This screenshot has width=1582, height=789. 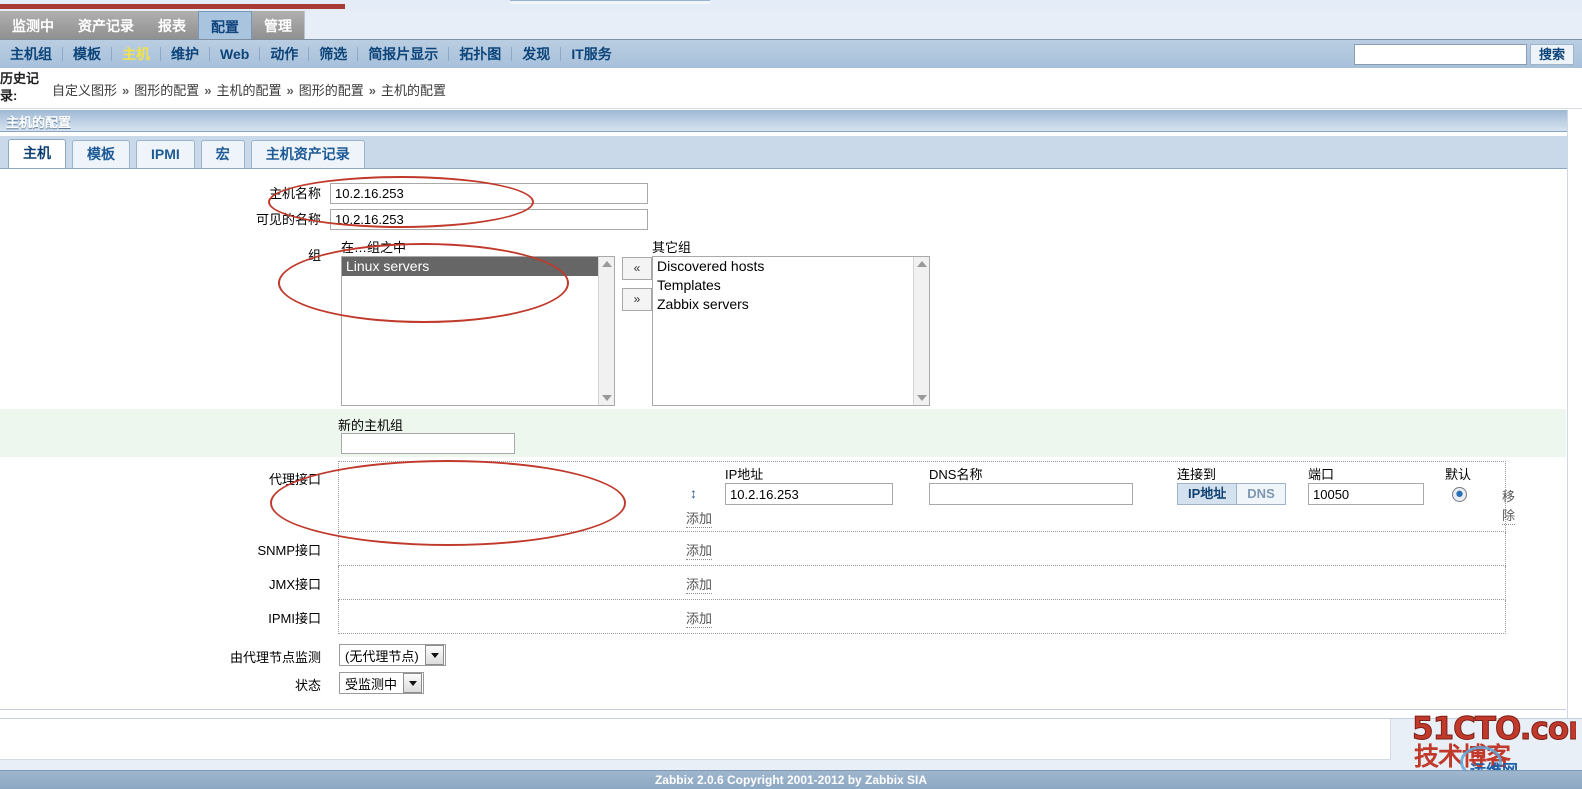 I want to click on field-host-name: 主机名称, so click(x=324, y=193).